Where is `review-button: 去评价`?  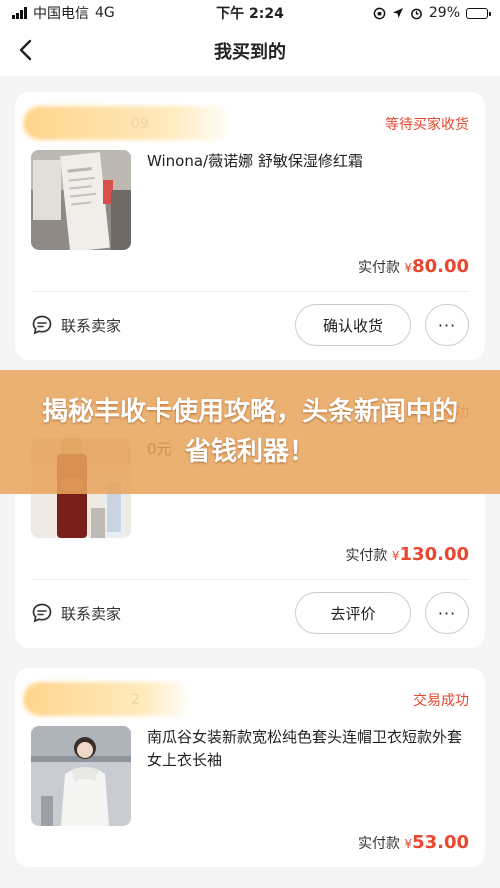
review-button: 去评价 is located at coordinates (353, 613).